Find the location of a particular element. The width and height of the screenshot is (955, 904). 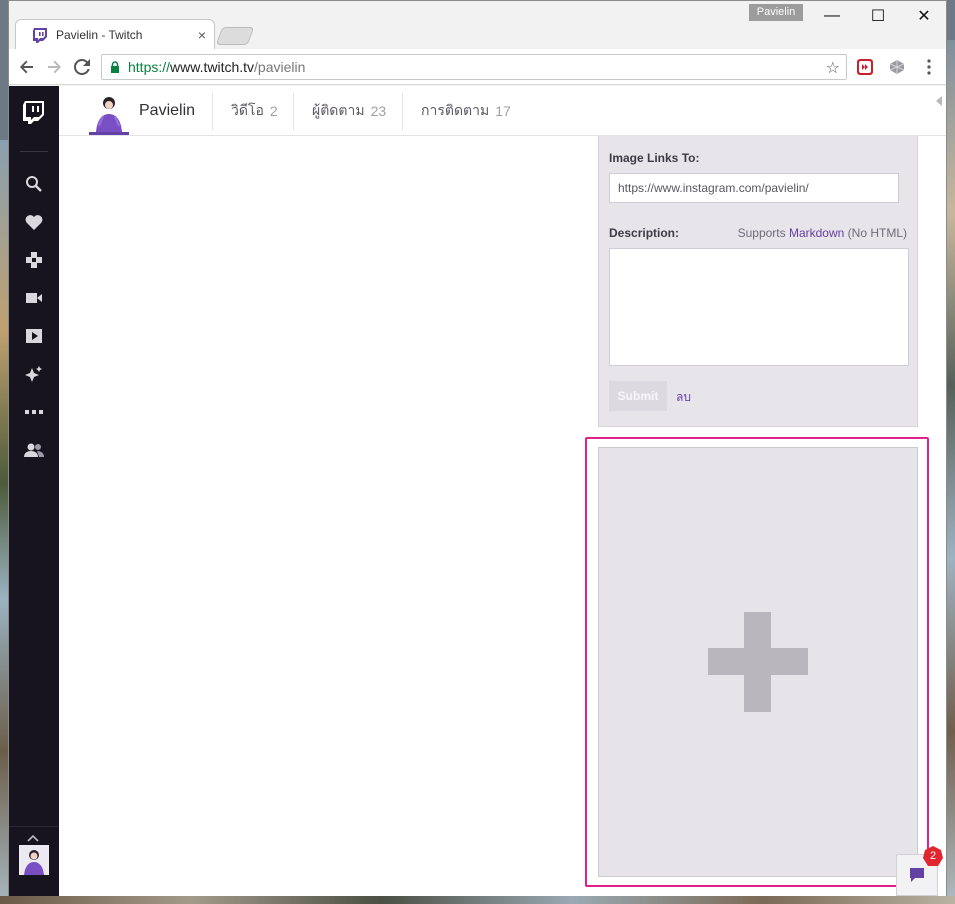

menu-icon is located at coordinates (929, 67).